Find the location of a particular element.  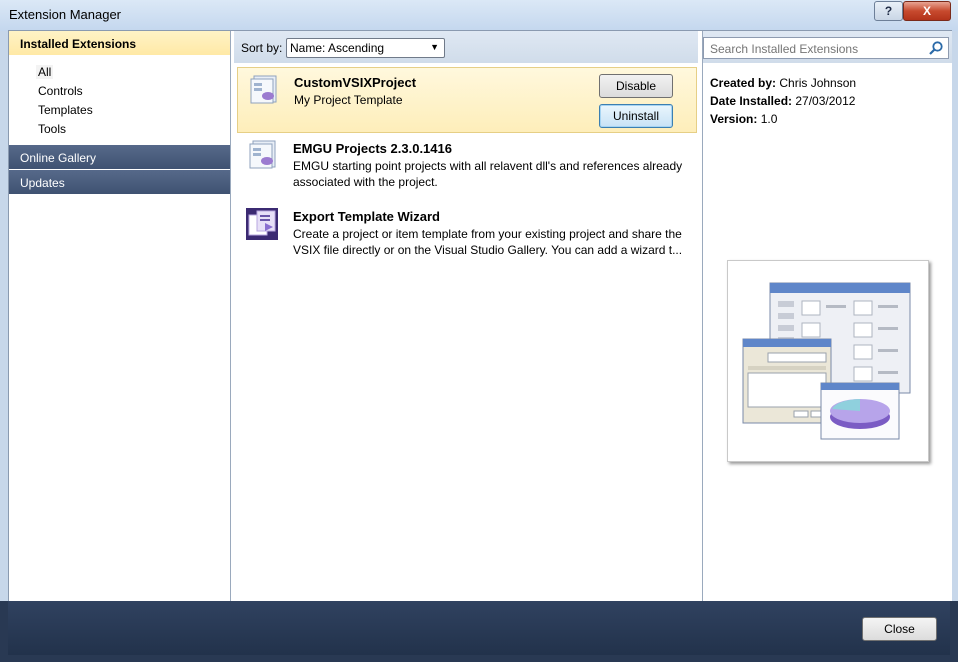

date-installed-value: 27/03/2012 is located at coordinates (825, 101).